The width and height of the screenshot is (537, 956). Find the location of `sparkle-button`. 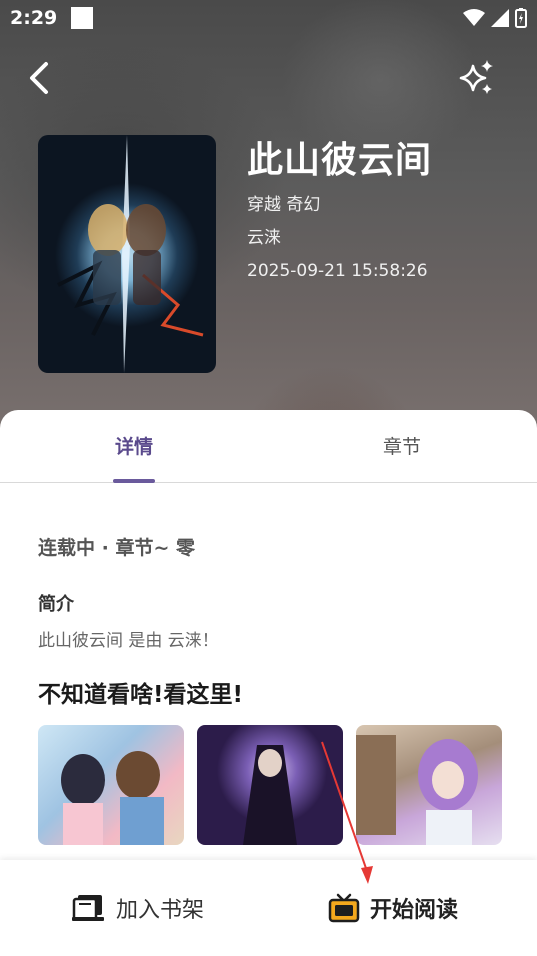

sparkle-button is located at coordinates (477, 78).